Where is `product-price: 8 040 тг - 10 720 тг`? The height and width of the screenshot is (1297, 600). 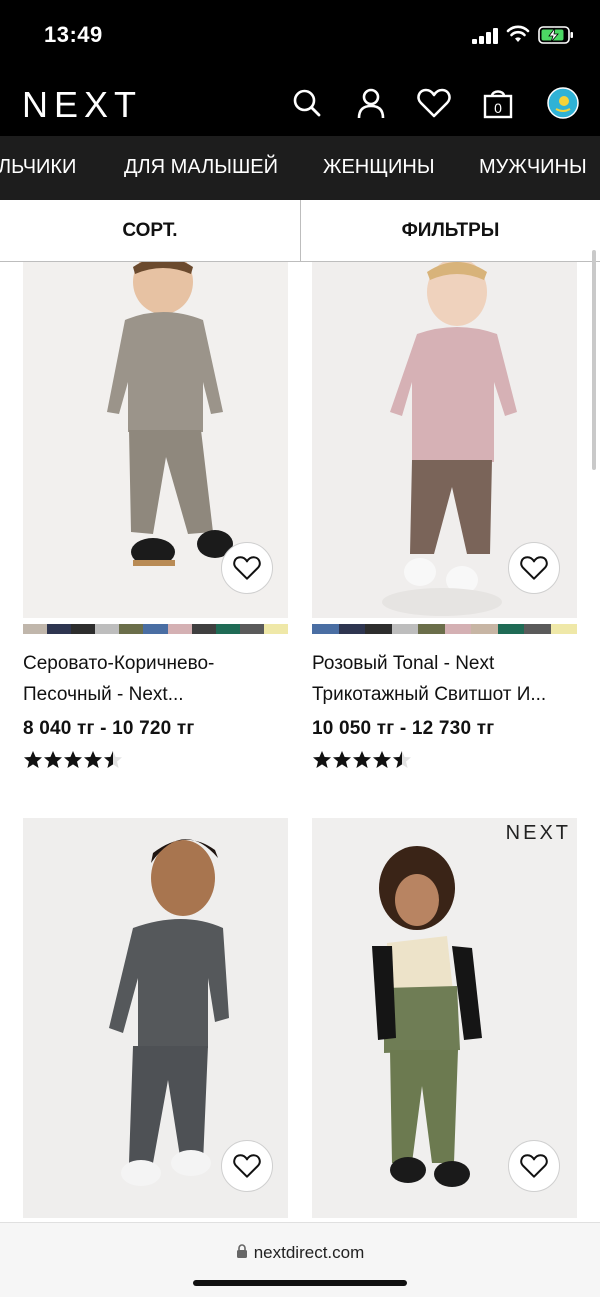
product-price: 8 040 тг - 10 720 тг is located at coordinates (109, 728).